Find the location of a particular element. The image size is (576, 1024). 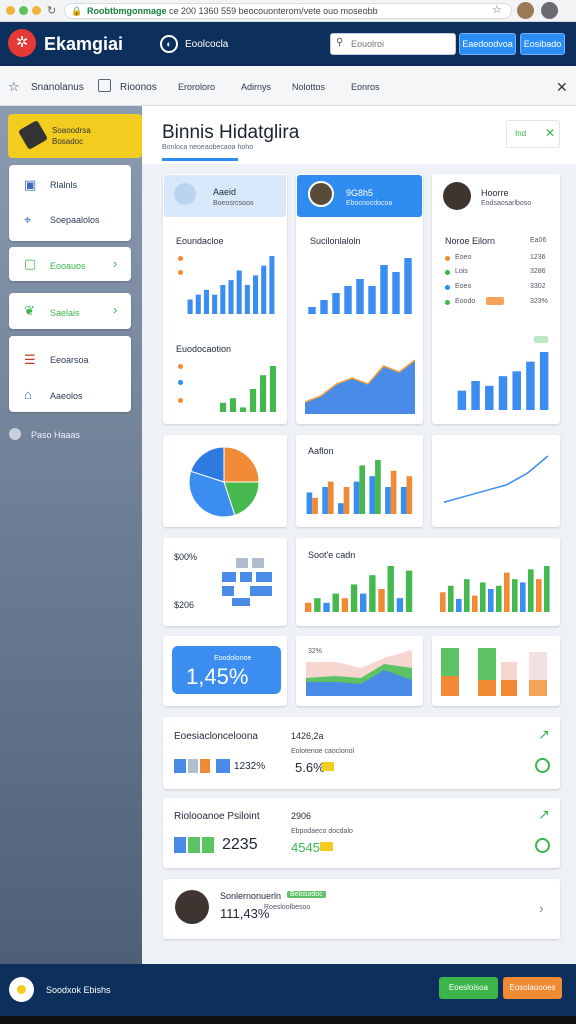

tab-3: Eroroloro is located at coordinates (196, 87).